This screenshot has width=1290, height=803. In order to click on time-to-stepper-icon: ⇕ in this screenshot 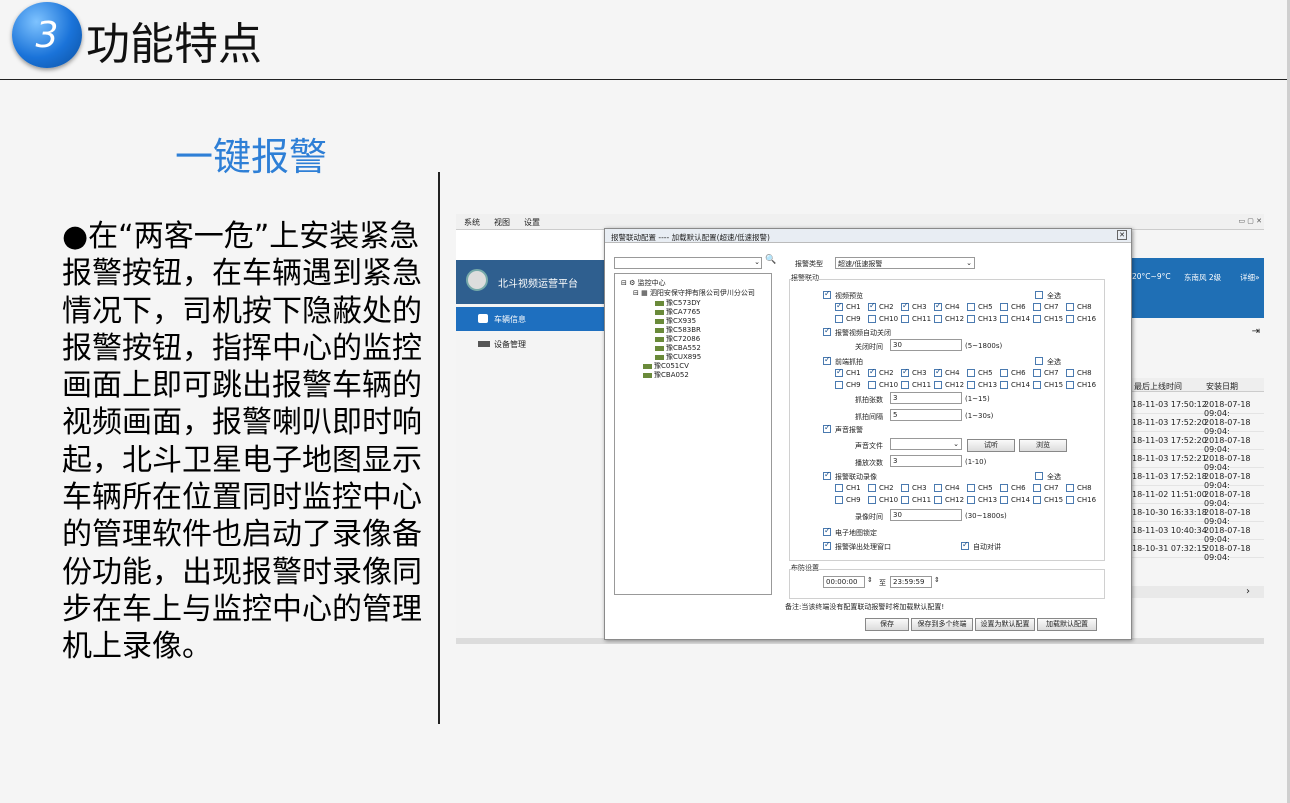, I will do `click(937, 580)`.